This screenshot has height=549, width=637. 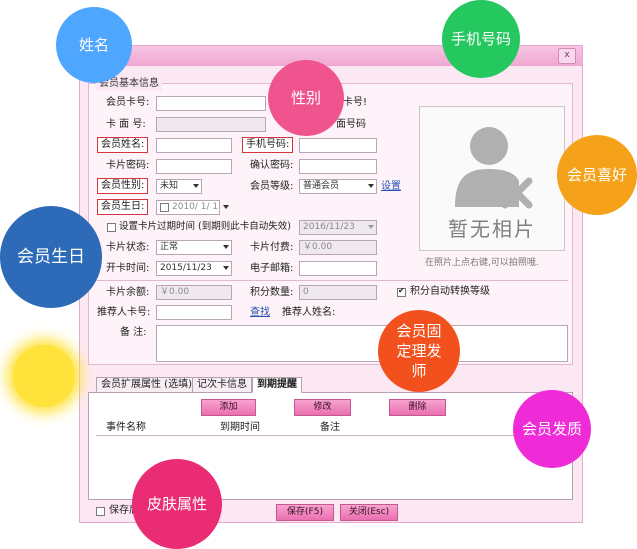 I want to click on status-label: 卡片状态:, so click(x=128, y=247).